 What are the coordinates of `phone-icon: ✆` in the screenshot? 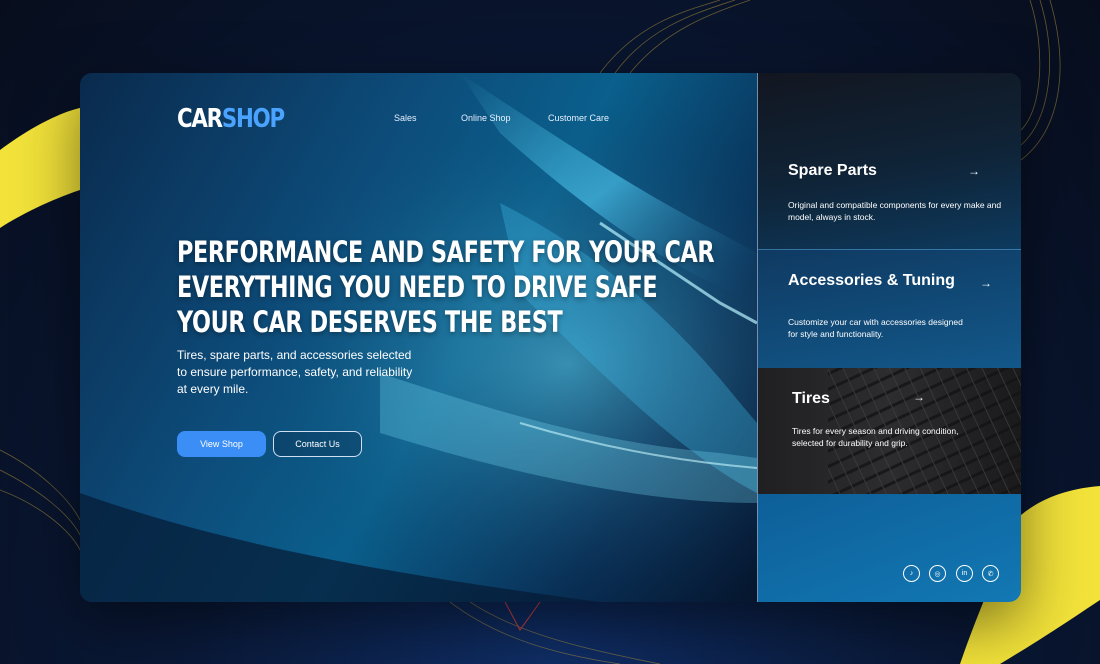 It's located at (990, 573).